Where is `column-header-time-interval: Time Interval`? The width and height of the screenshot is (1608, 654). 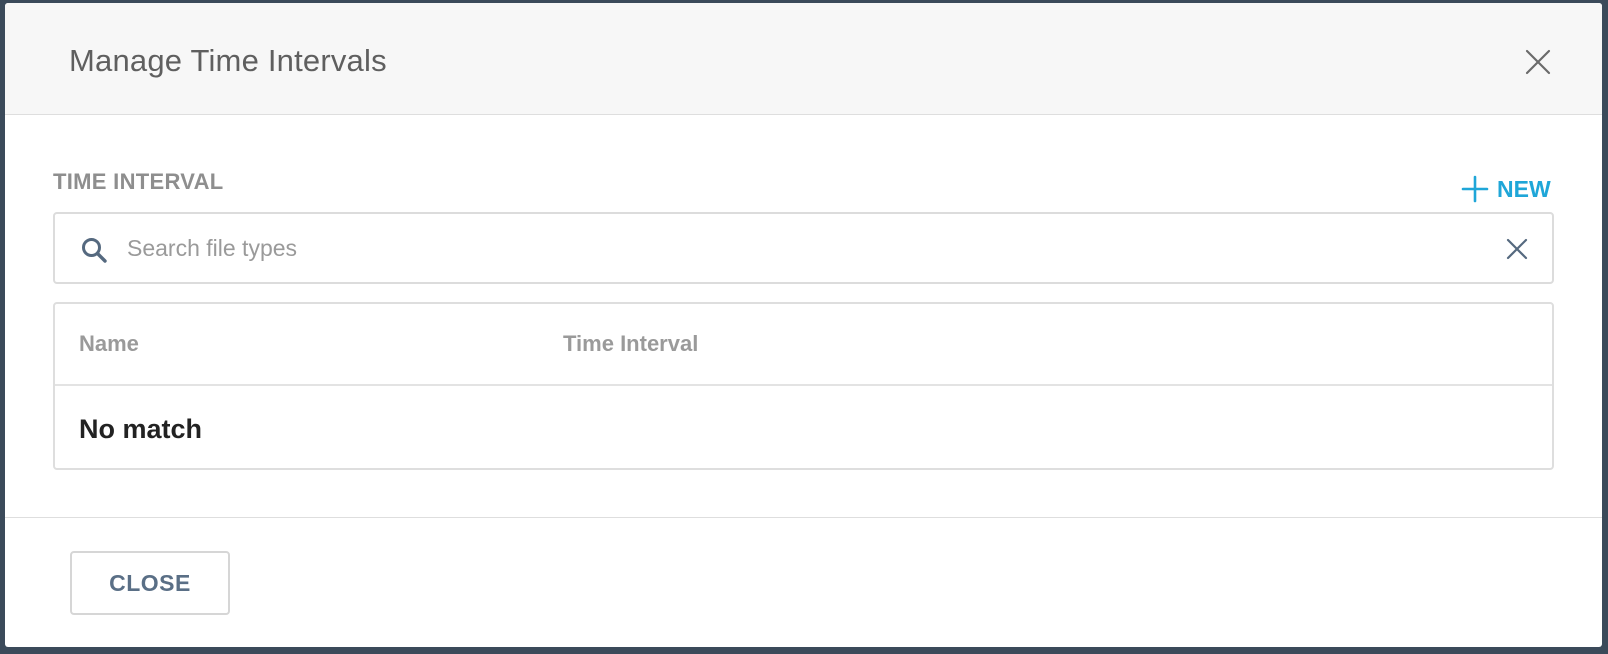 column-header-time-interval: Time Interval is located at coordinates (630, 344).